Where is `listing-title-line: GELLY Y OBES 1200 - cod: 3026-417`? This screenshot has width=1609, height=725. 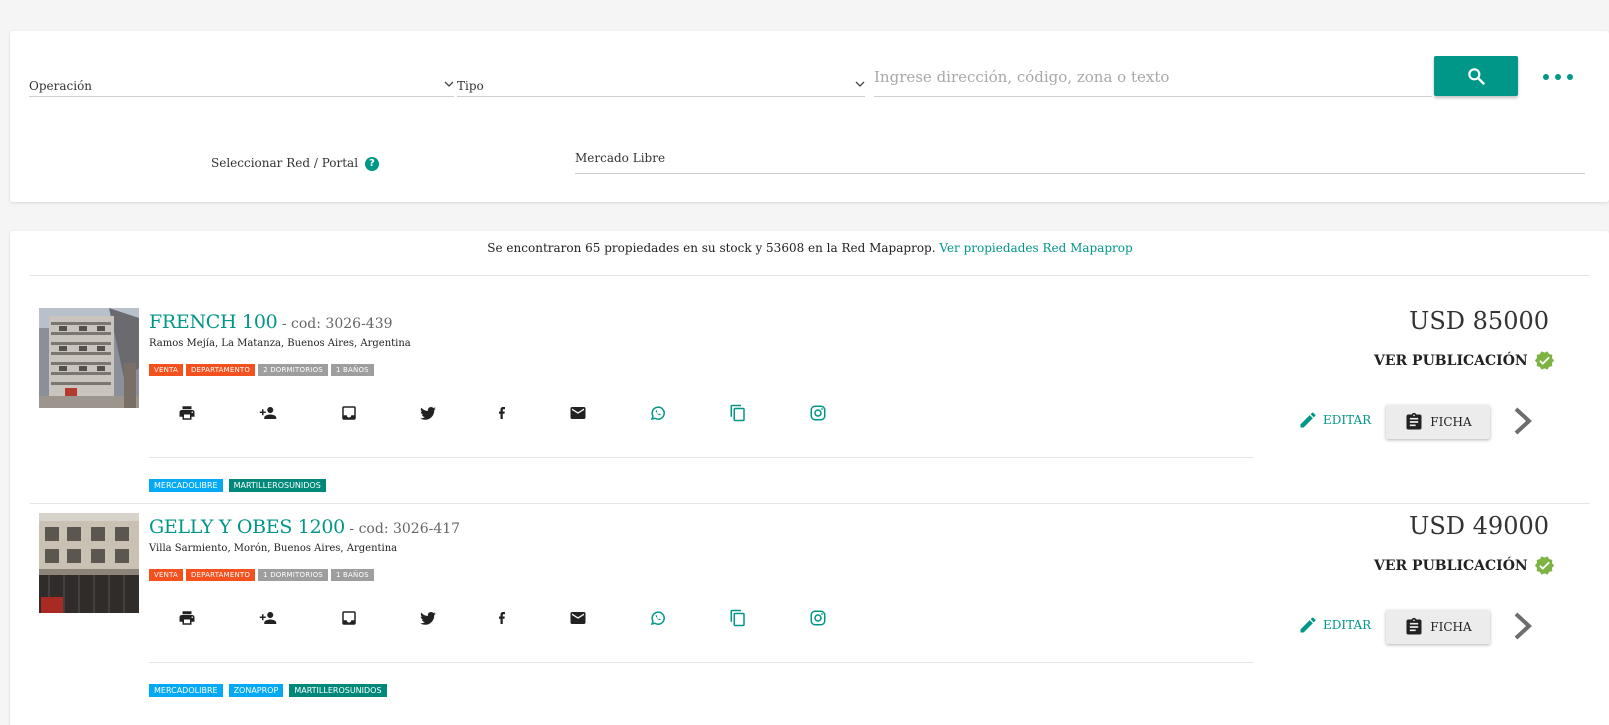 listing-title-line: GELLY Y OBES 1200 - cod: 3026-417 is located at coordinates (304, 527).